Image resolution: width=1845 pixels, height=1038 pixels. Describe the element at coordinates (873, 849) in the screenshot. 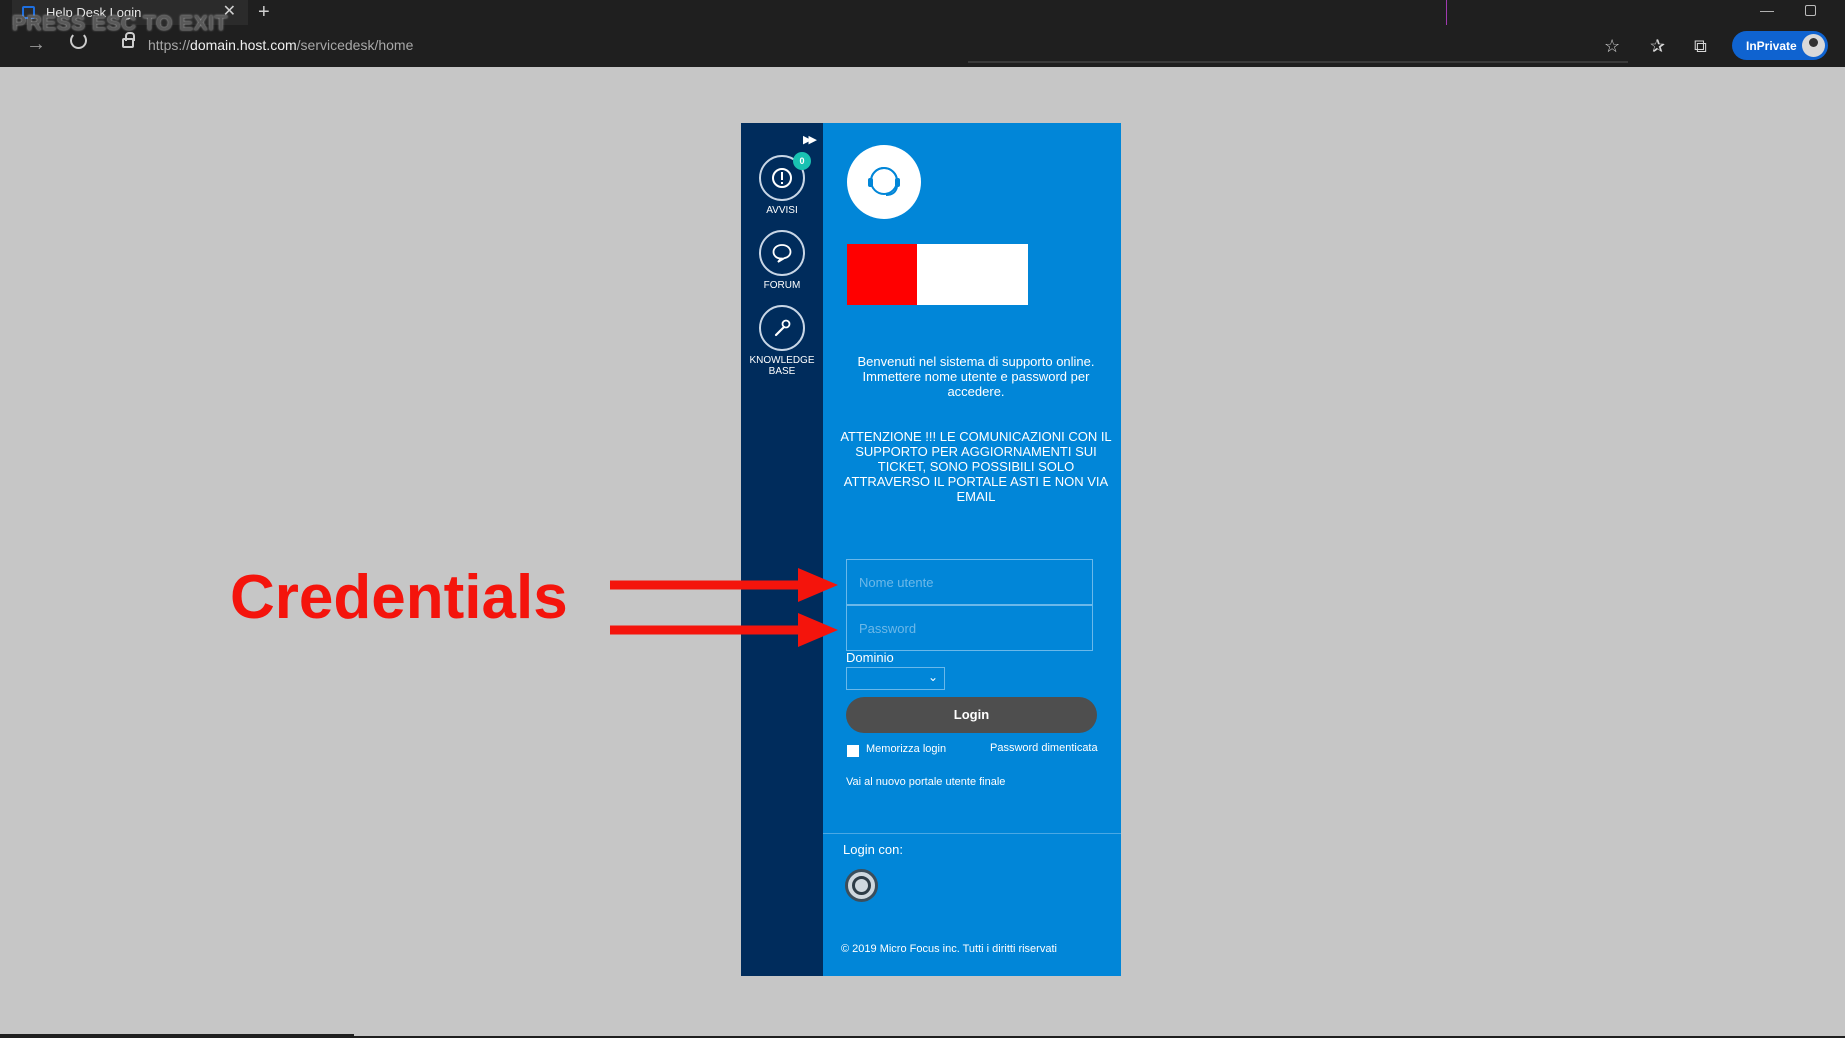

I see `login-with-label: Login con:` at that location.